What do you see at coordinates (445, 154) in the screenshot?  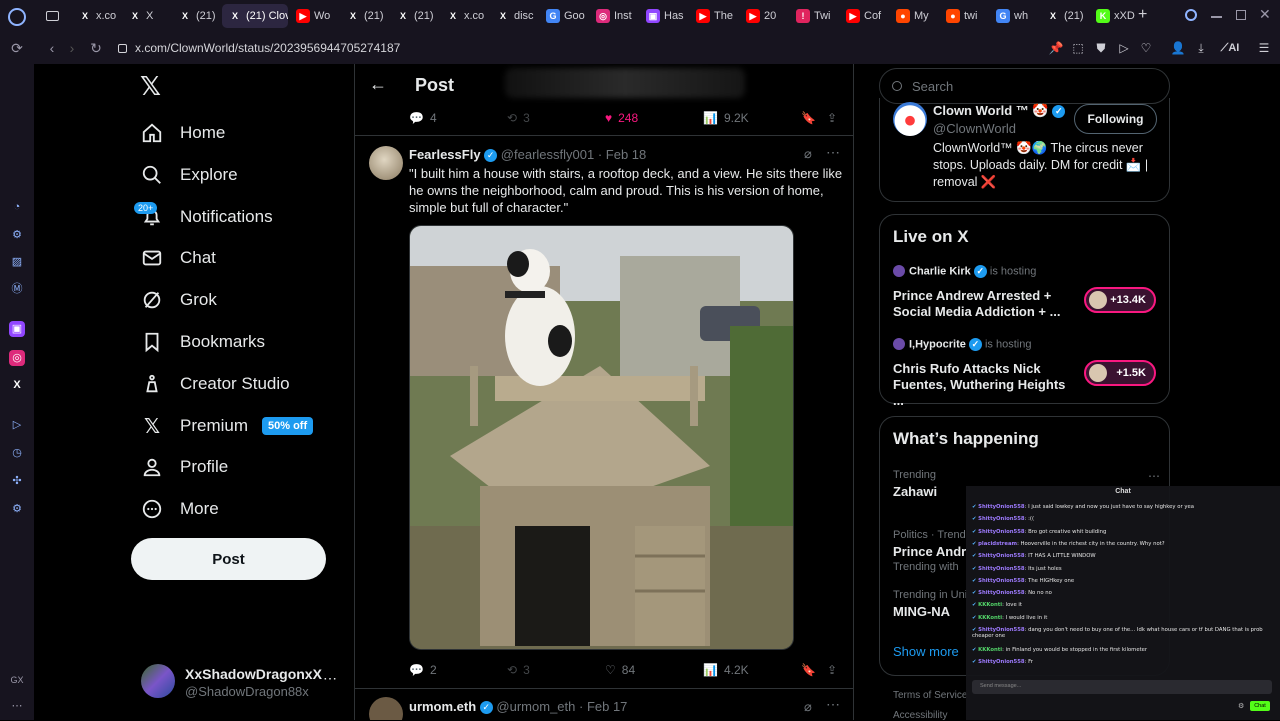 I see `author-name: FearlessFly` at bounding box center [445, 154].